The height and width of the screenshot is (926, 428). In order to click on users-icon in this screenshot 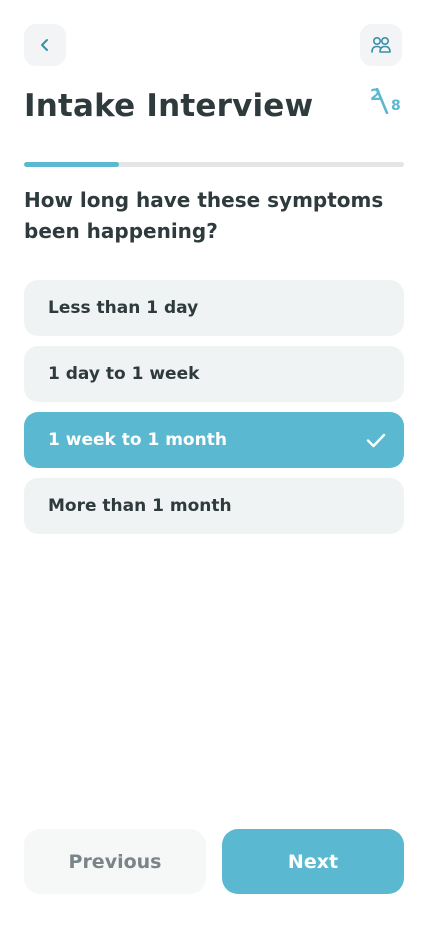, I will do `click(381, 44)`.